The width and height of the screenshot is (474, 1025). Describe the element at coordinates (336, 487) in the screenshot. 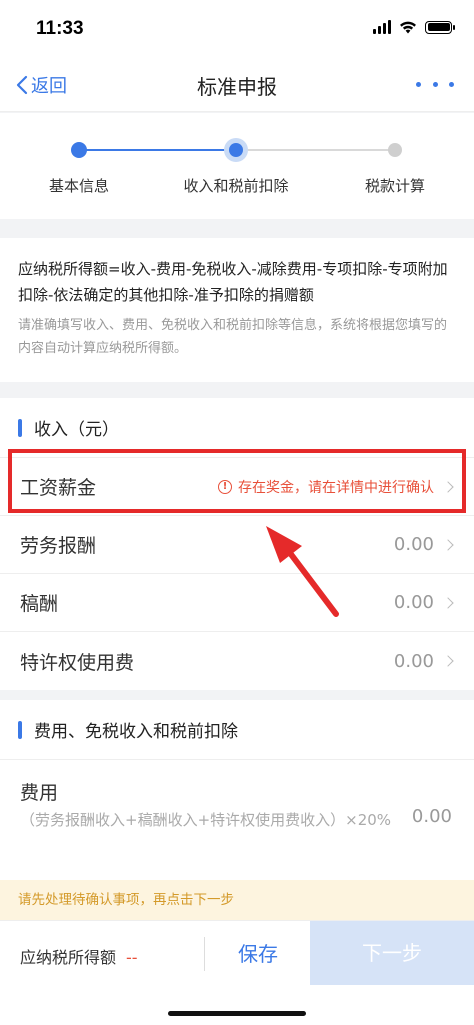

I see `bonus-warning-text: 存在奖金，请在详情中进行确认` at that location.